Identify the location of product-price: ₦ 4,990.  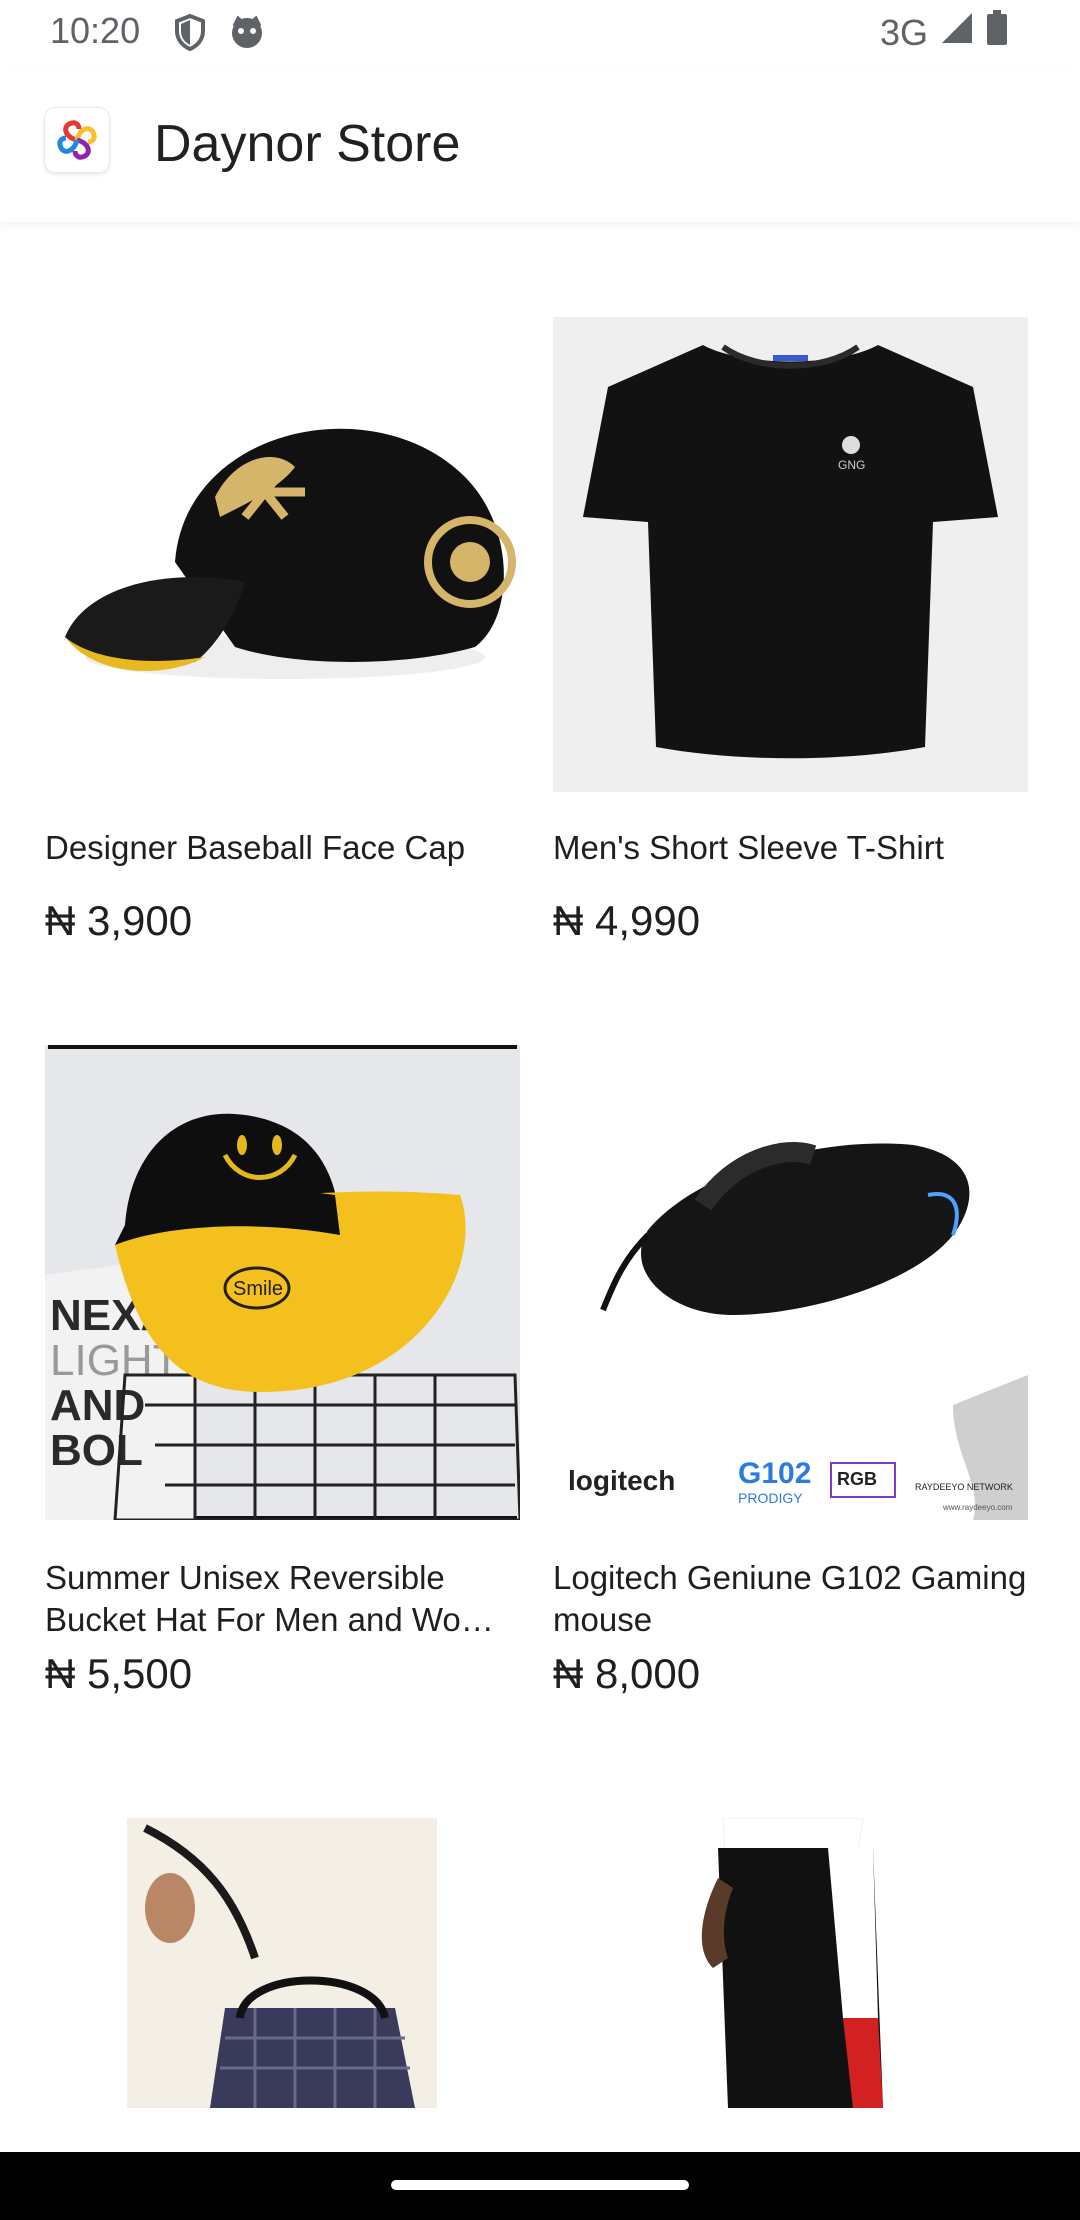
(627, 920).